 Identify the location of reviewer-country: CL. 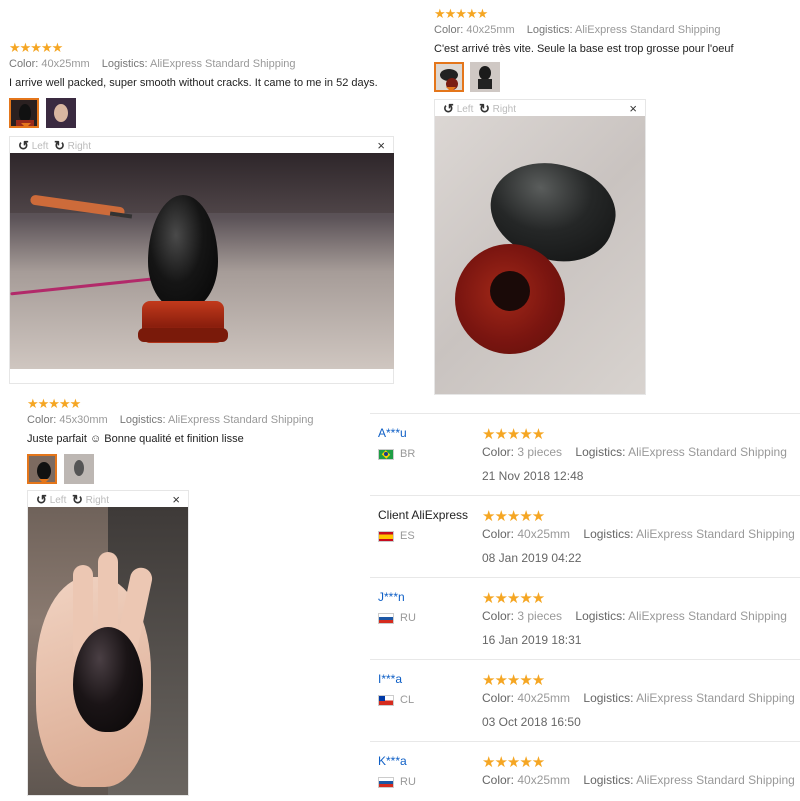
(407, 700).